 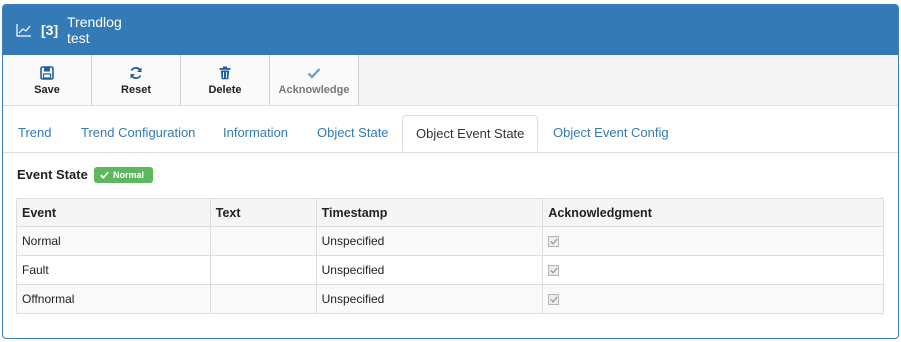 I want to click on save-label: Save, so click(x=47, y=90).